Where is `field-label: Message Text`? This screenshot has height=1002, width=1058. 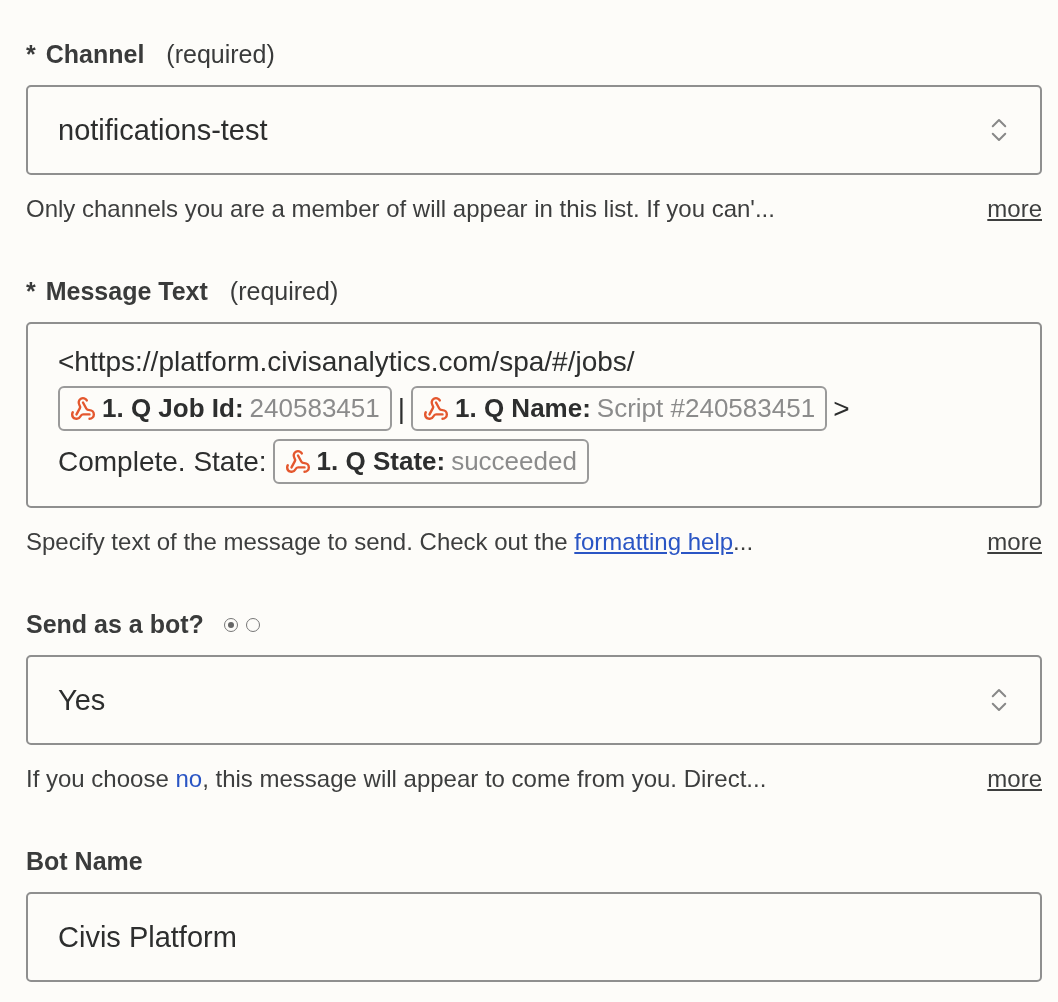 field-label: Message Text is located at coordinates (126, 291).